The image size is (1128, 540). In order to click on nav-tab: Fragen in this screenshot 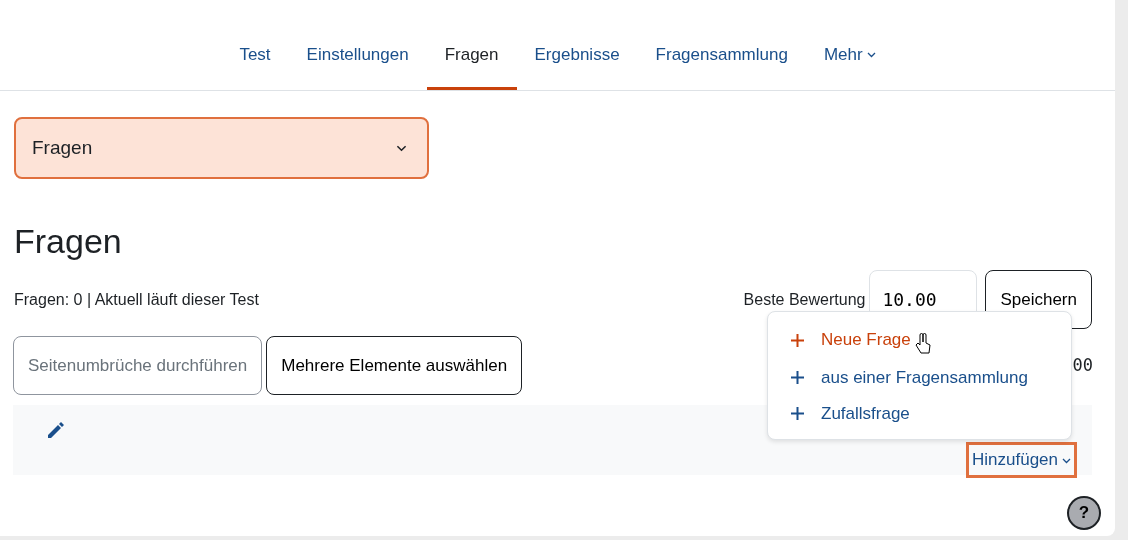, I will do `click(471, 65)`.